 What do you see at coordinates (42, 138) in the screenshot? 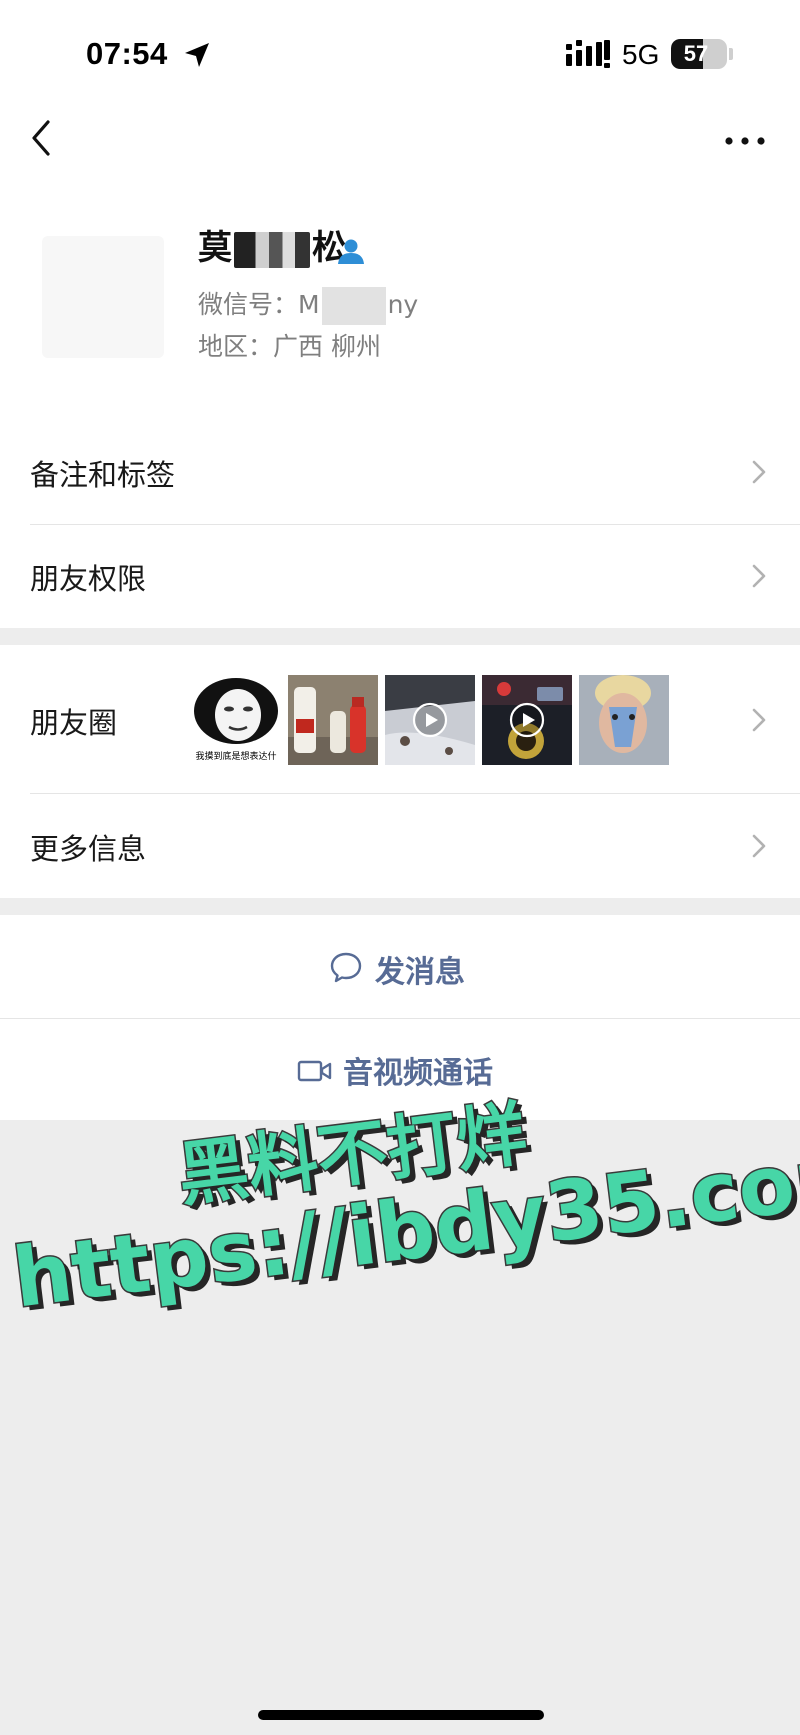
I see `back-chevron-icon` at bounding box center [42, 138].